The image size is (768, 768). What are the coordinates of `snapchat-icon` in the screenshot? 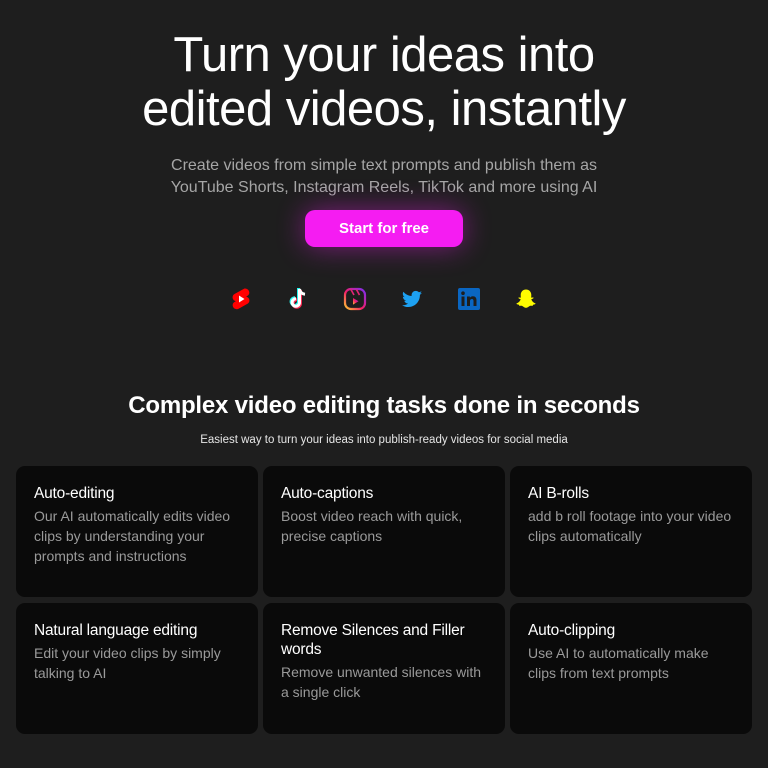 It's located at (526, 299).